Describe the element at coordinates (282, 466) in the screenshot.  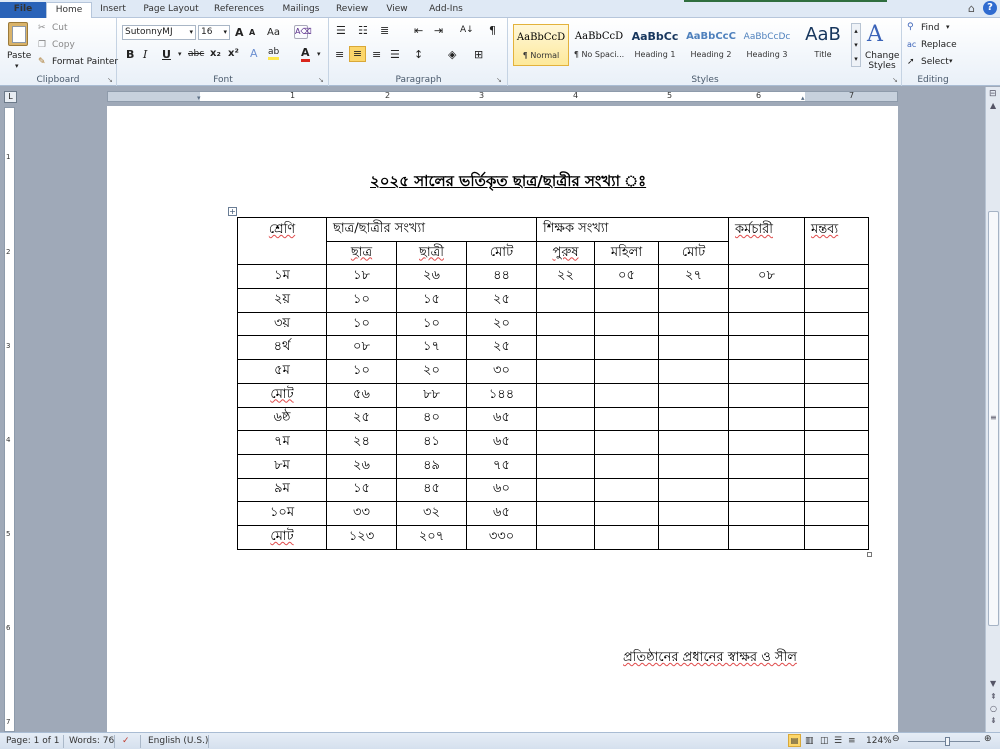
I see `table-cell-class: ৮ম` at that location.